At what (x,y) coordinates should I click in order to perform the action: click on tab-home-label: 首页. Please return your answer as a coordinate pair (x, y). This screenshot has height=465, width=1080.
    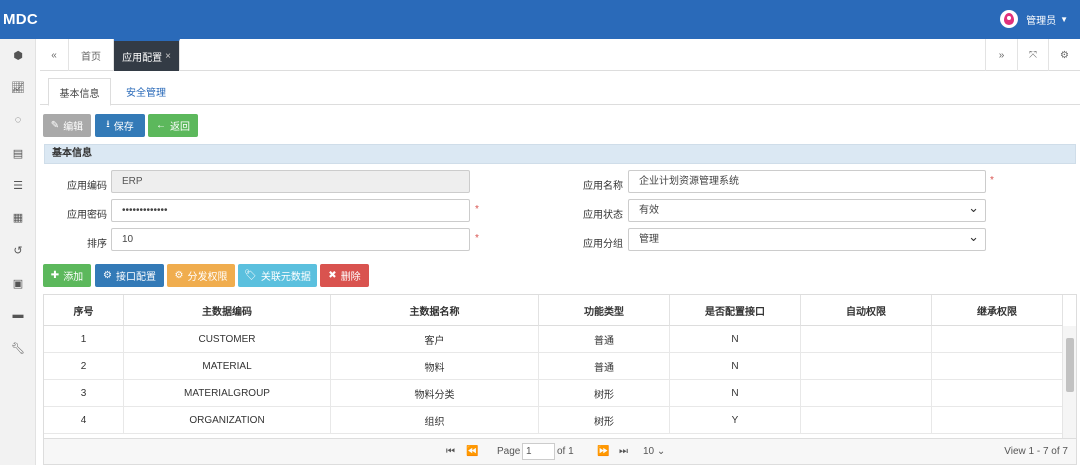
    Looking at the image, I should click on (91, 57).